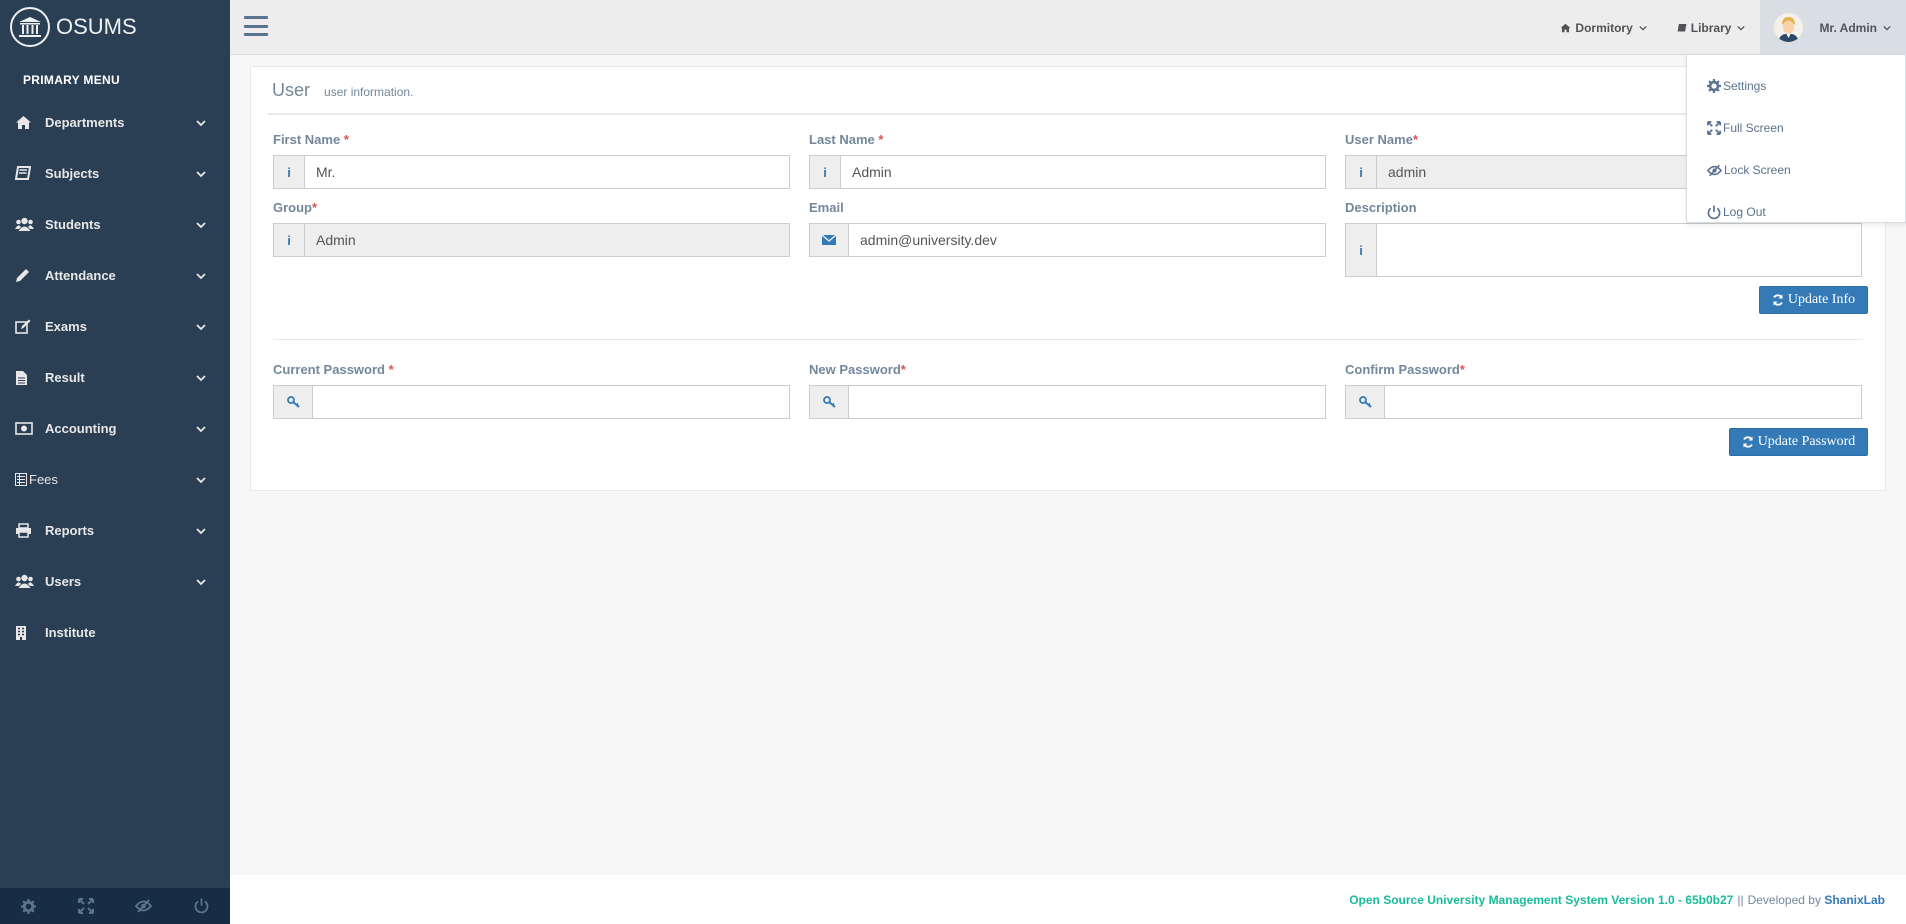 The height and width of the screenshot is (924, 1906). What do you see at coordinates (1087, 402) in the screenshot?
I see `new-password-input` at bounding box center [1087, 402].